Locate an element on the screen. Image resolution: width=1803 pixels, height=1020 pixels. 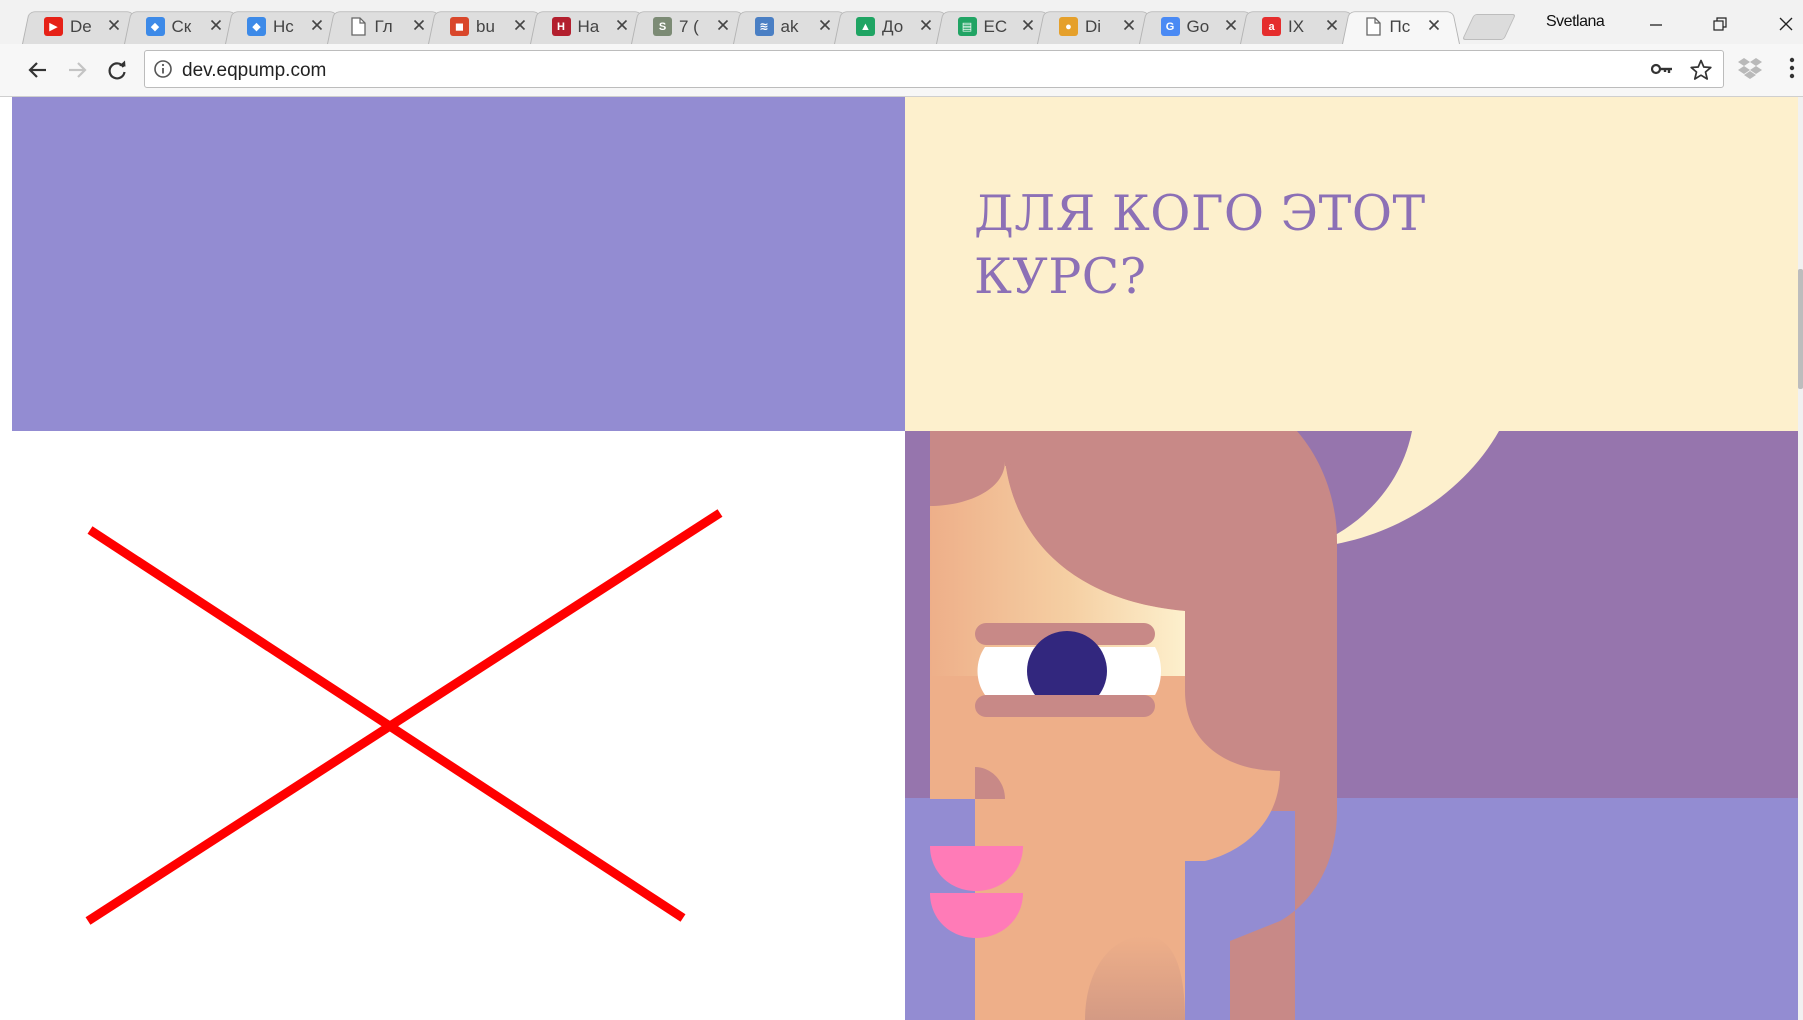
star-icon is located at coordinates (1701, 70).